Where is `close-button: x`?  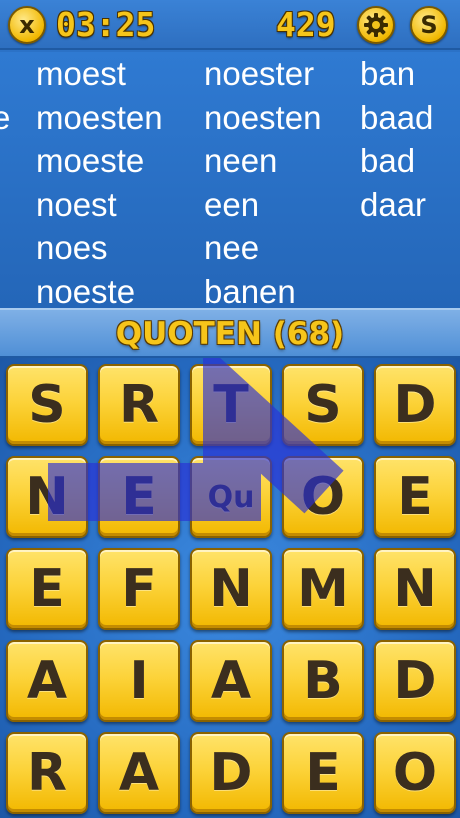 close-button: x is located at coordinates (27, 25).